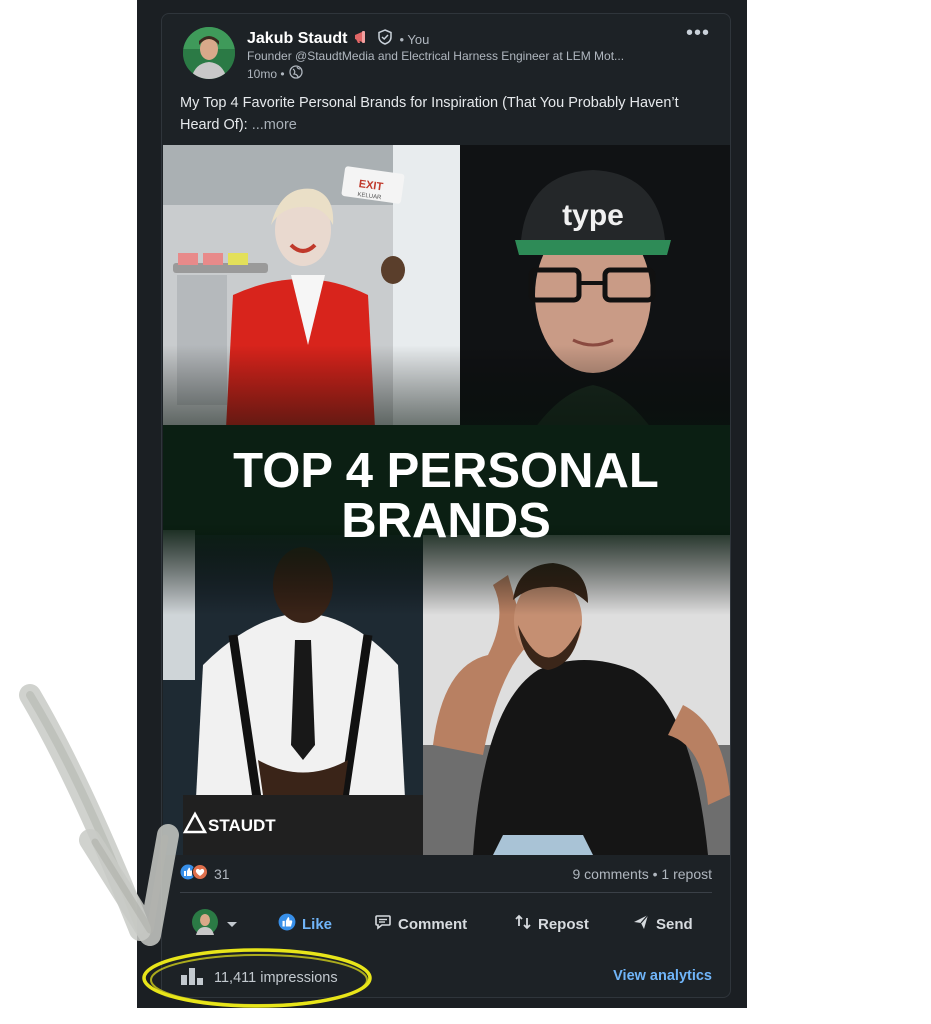 This screenshot has width=931, height=1024. I want to click on send-icon, so click(641, 924).